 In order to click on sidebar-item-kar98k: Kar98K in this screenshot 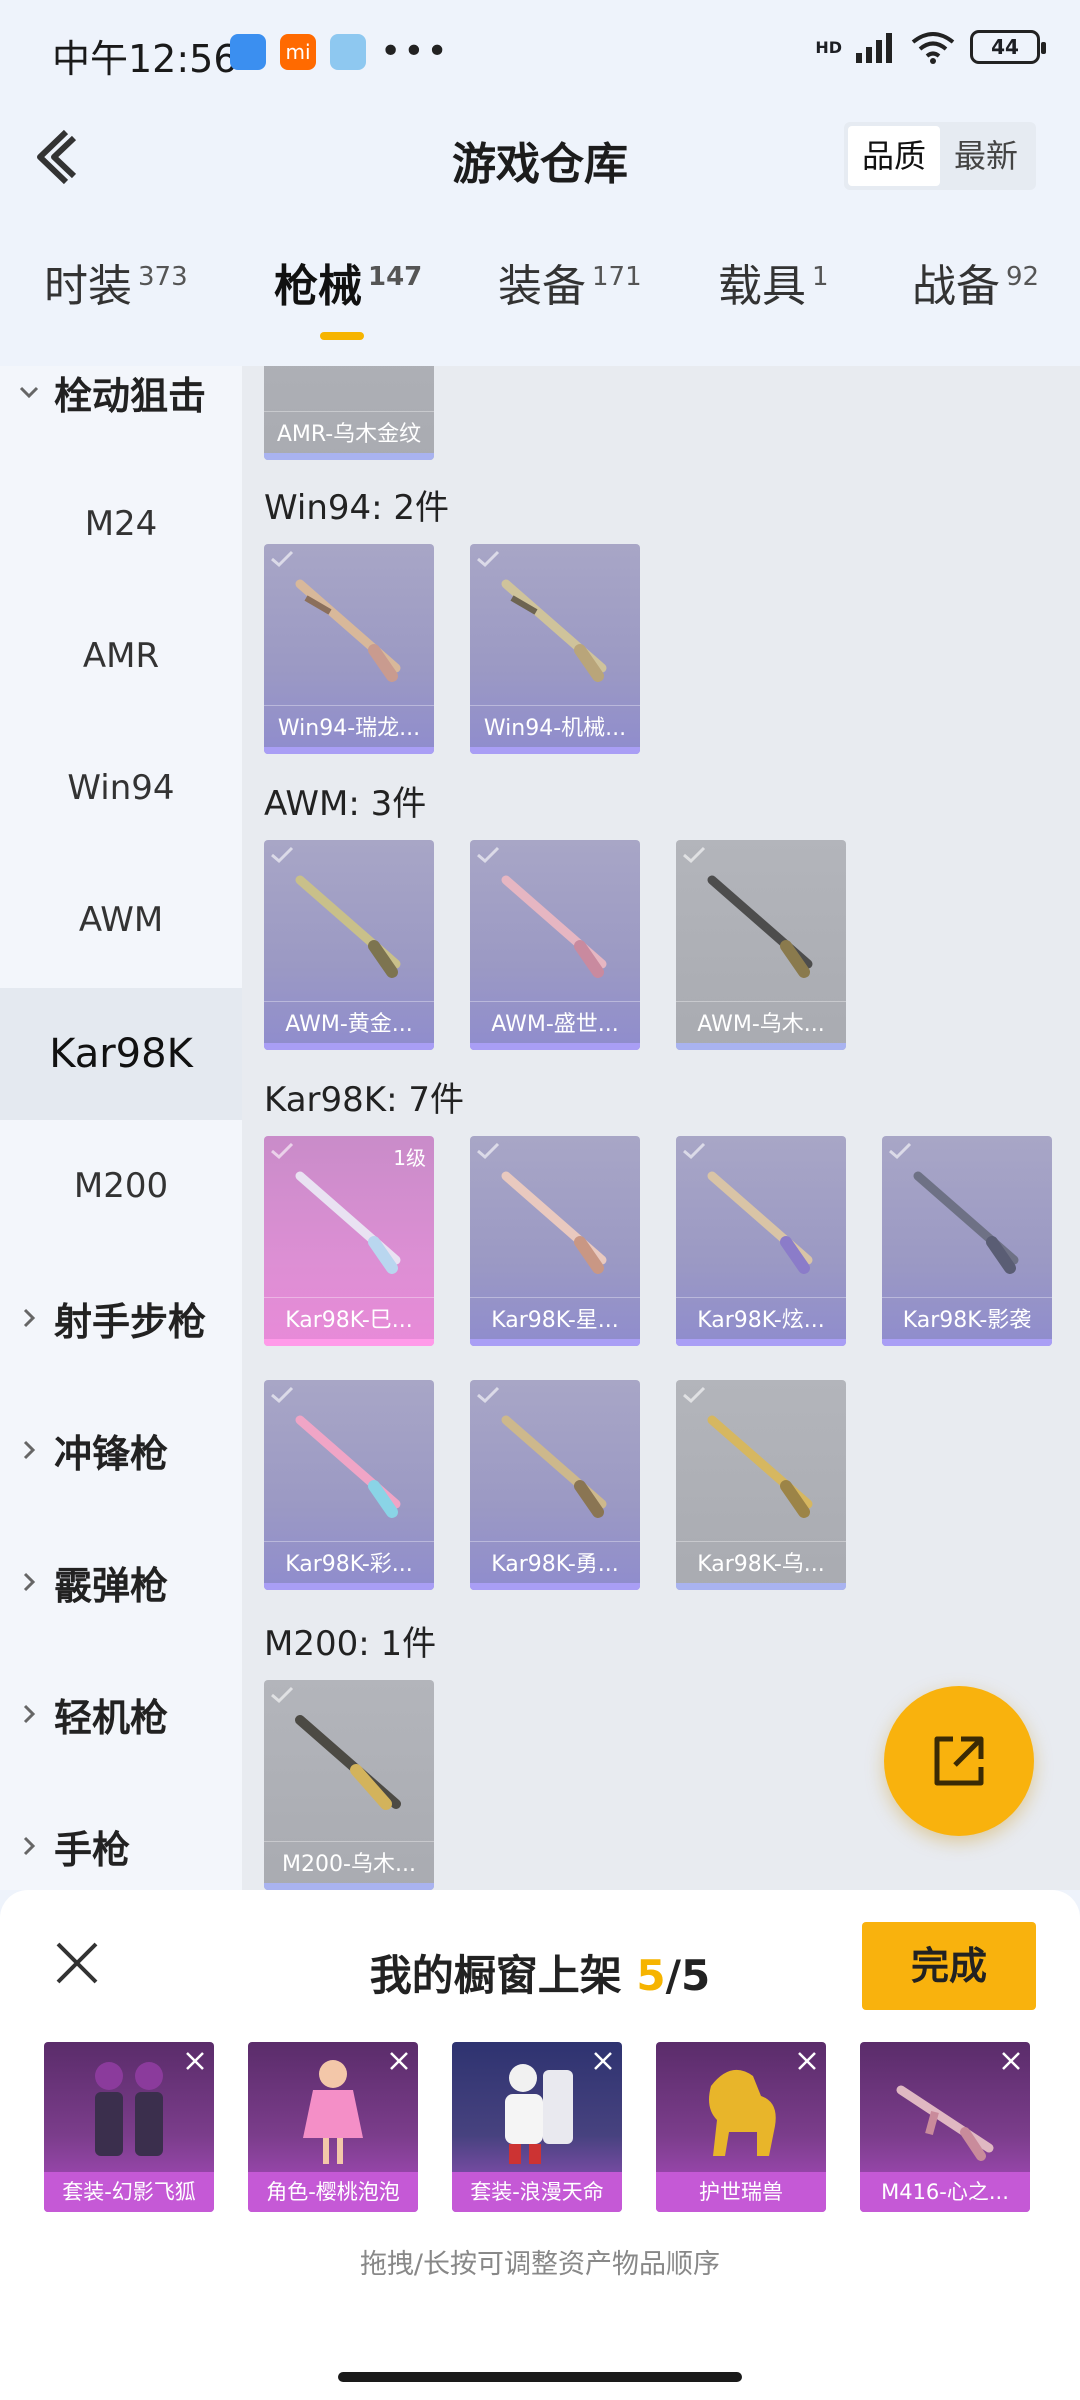, I will do `click(121, 1054)`.